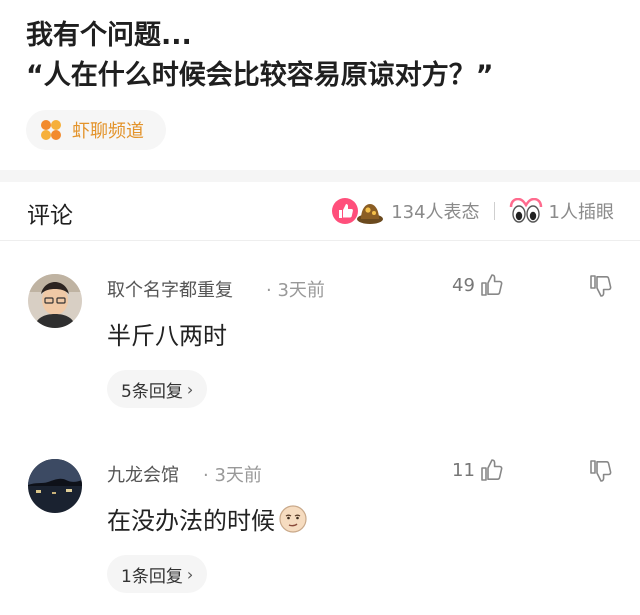 This screenshot has height=615, width=640. Describe the element at coordinates (478, 285) in the screenshot. I see `like-button: 49` at that location.